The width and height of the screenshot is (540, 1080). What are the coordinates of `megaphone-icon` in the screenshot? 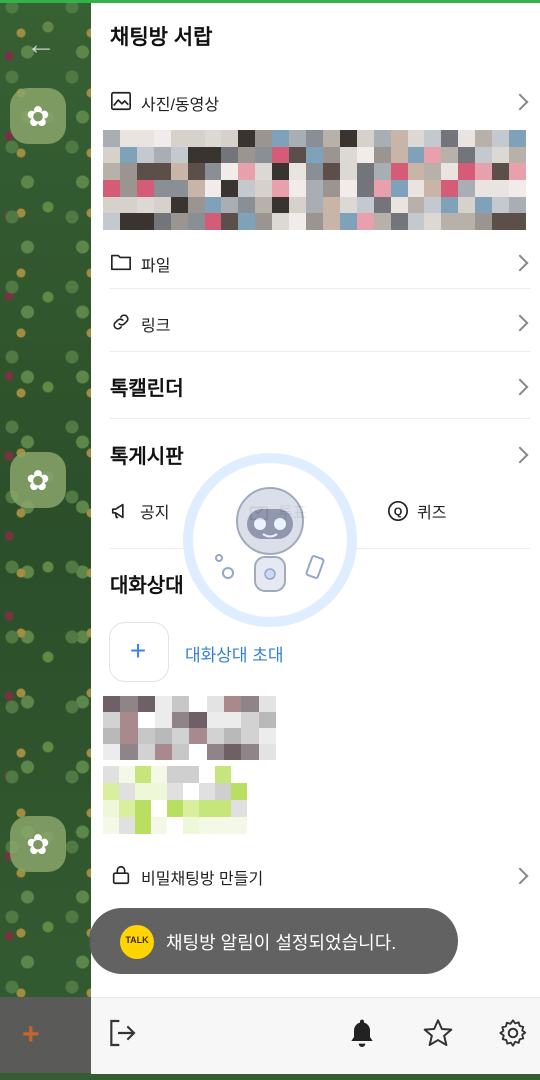 It's located at (117, 511).